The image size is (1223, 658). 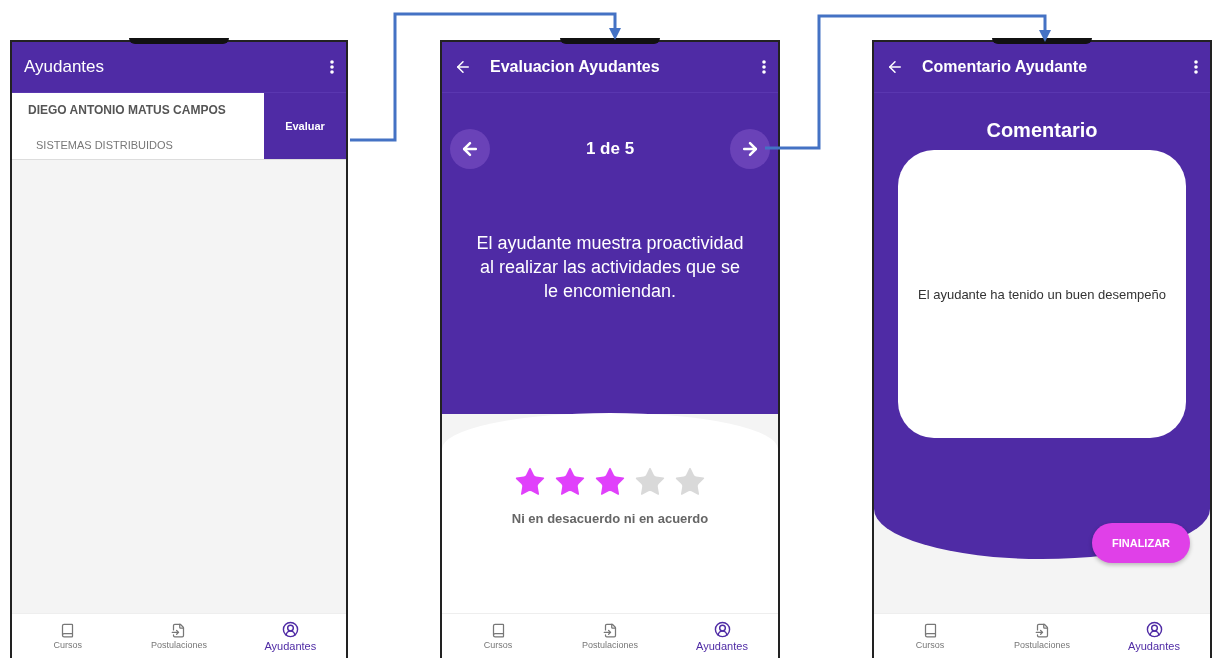 I want to click on comment-heading: Comentario, so click(x=1042, y=130).